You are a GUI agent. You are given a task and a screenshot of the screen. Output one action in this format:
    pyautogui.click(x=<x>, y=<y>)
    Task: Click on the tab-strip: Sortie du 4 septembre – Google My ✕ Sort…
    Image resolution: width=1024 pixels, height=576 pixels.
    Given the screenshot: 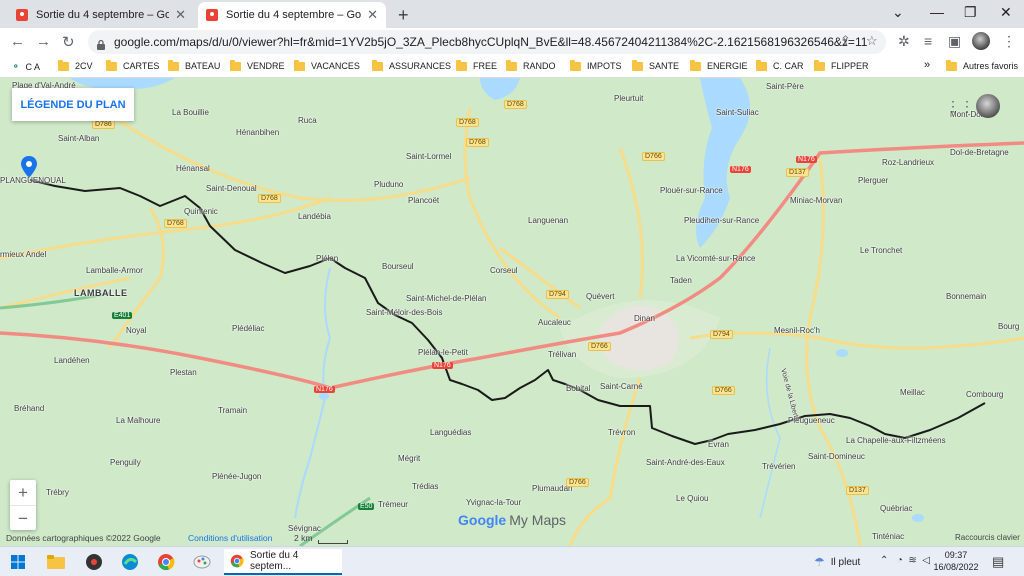 What is the action you would take?
    pyautogui.click(x=512, y=14)
    